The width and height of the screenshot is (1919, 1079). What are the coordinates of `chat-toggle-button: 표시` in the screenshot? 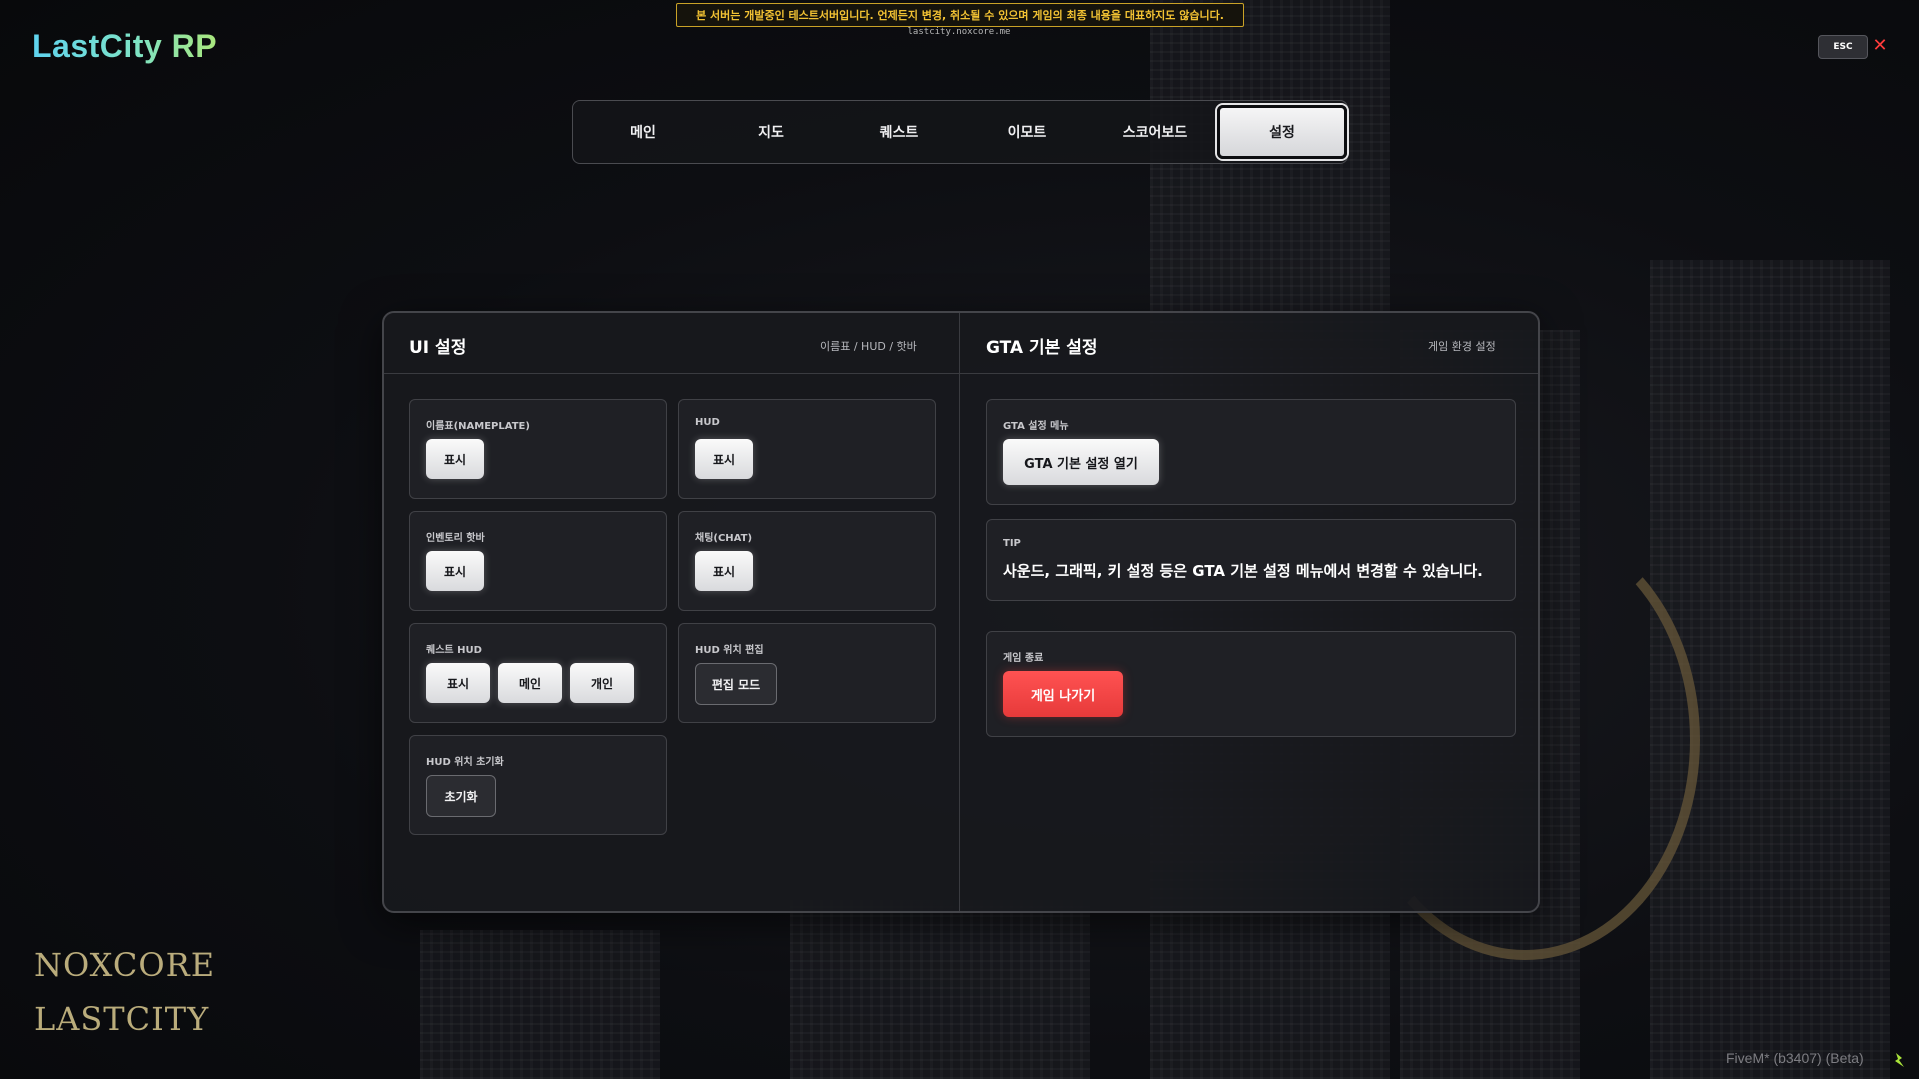 It's located at (724, 571).